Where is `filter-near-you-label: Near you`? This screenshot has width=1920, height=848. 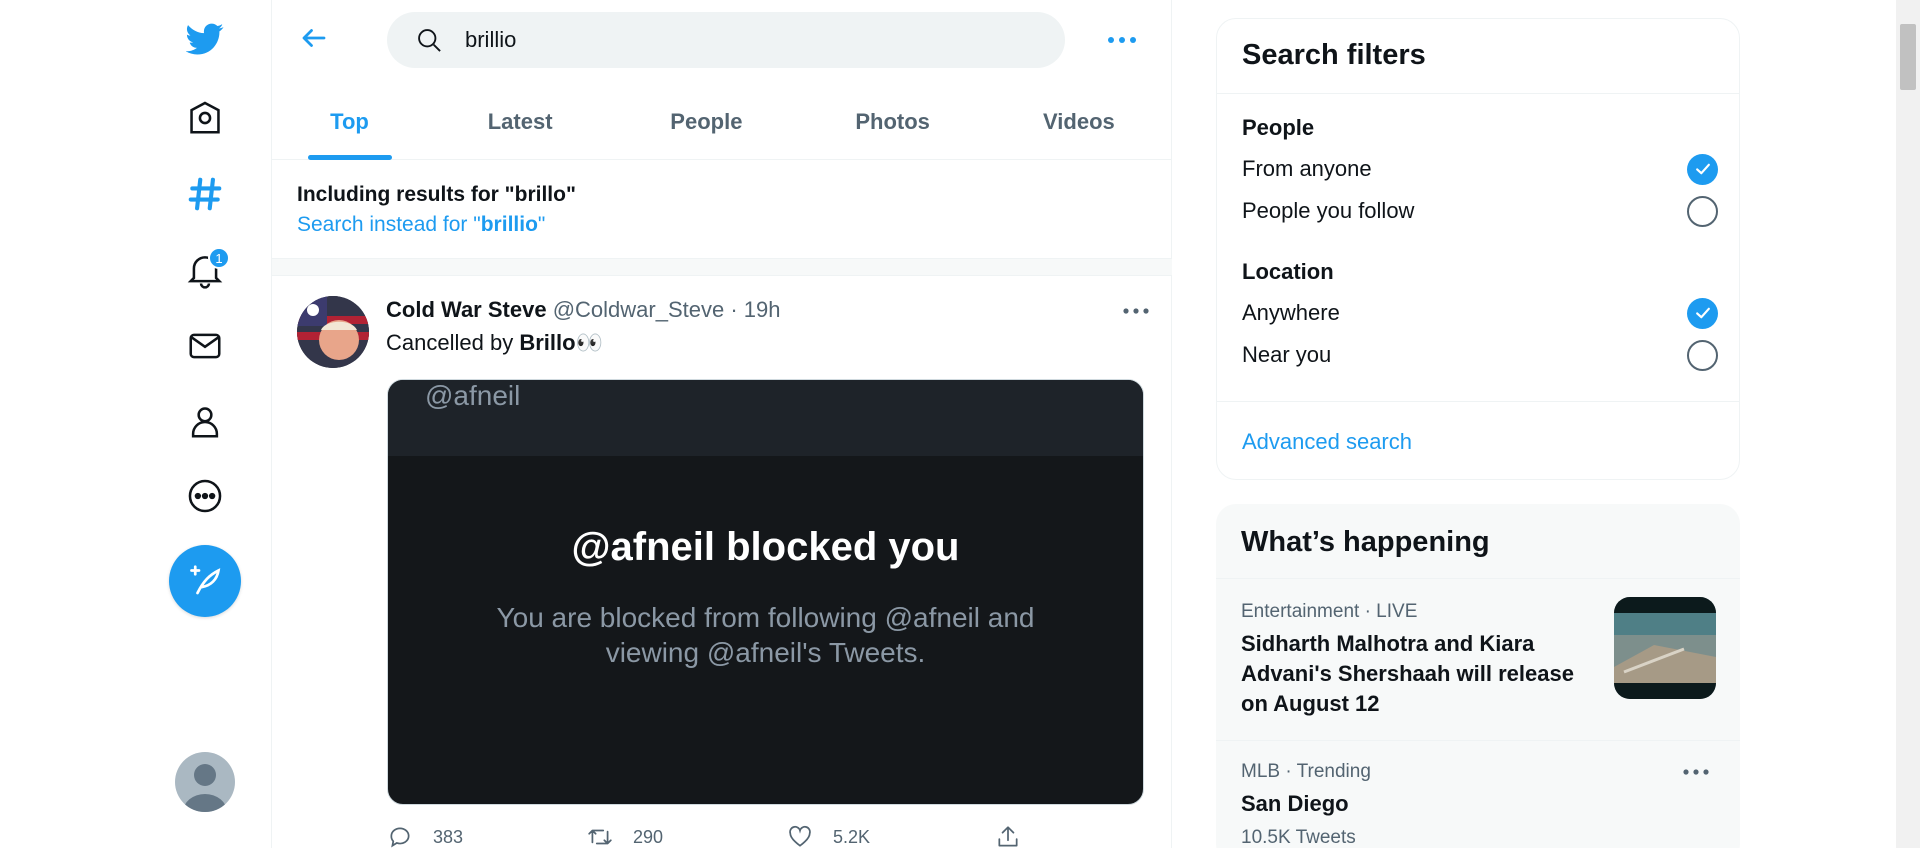
filter-near-you-label: Near you is located at coordinates (1287, 354).